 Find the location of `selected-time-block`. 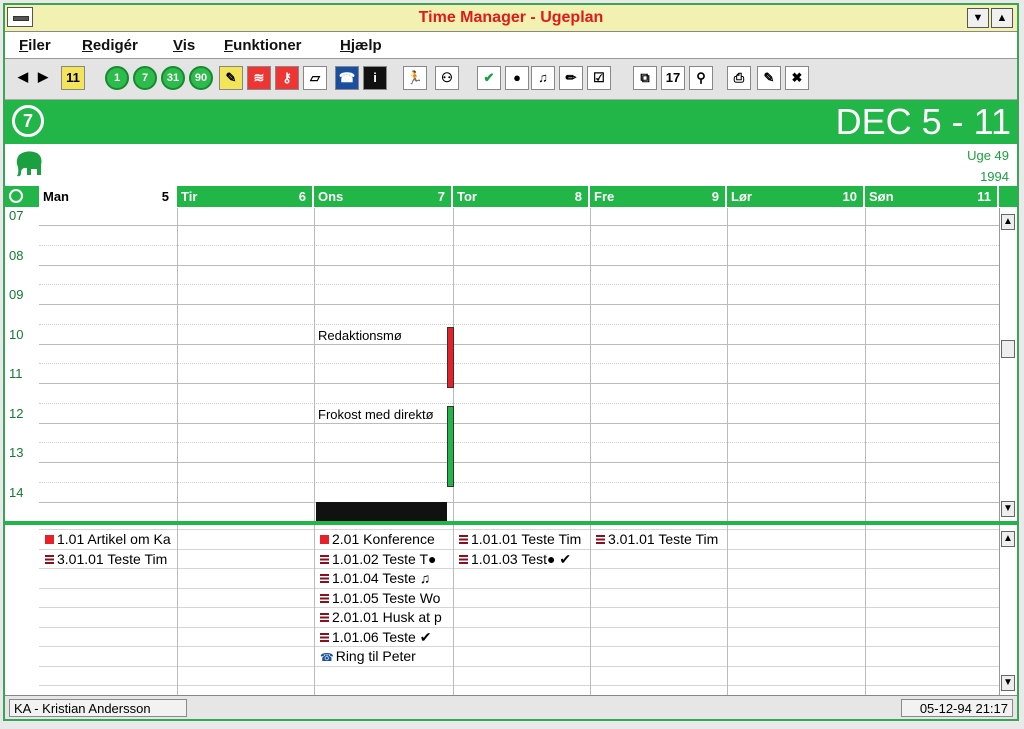

selected-time-block is located at coordinates (381, 511).